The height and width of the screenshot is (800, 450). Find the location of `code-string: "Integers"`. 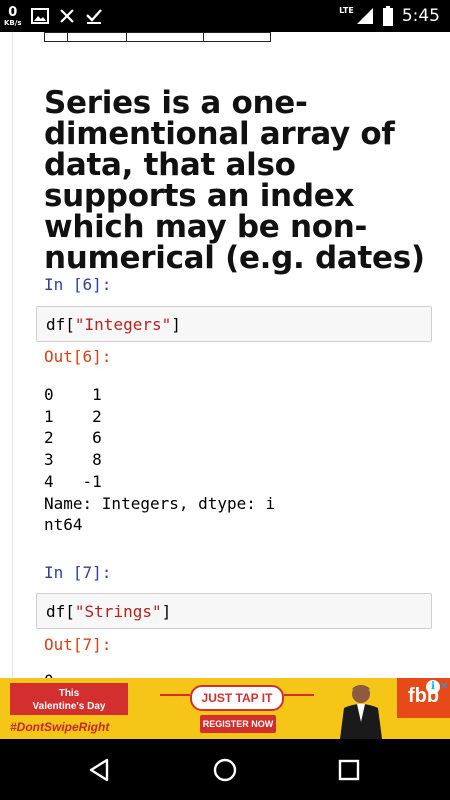

code-string: "Integers" is located at coordinates (123, 324).